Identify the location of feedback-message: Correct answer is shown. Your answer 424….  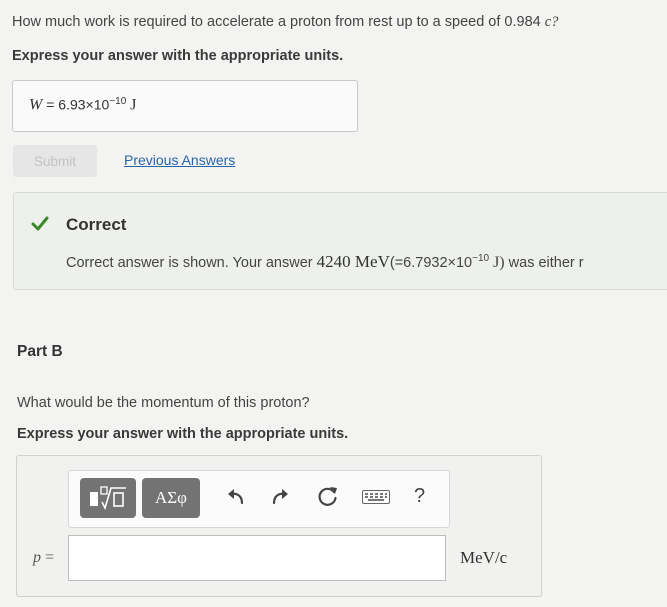
(325, 261).